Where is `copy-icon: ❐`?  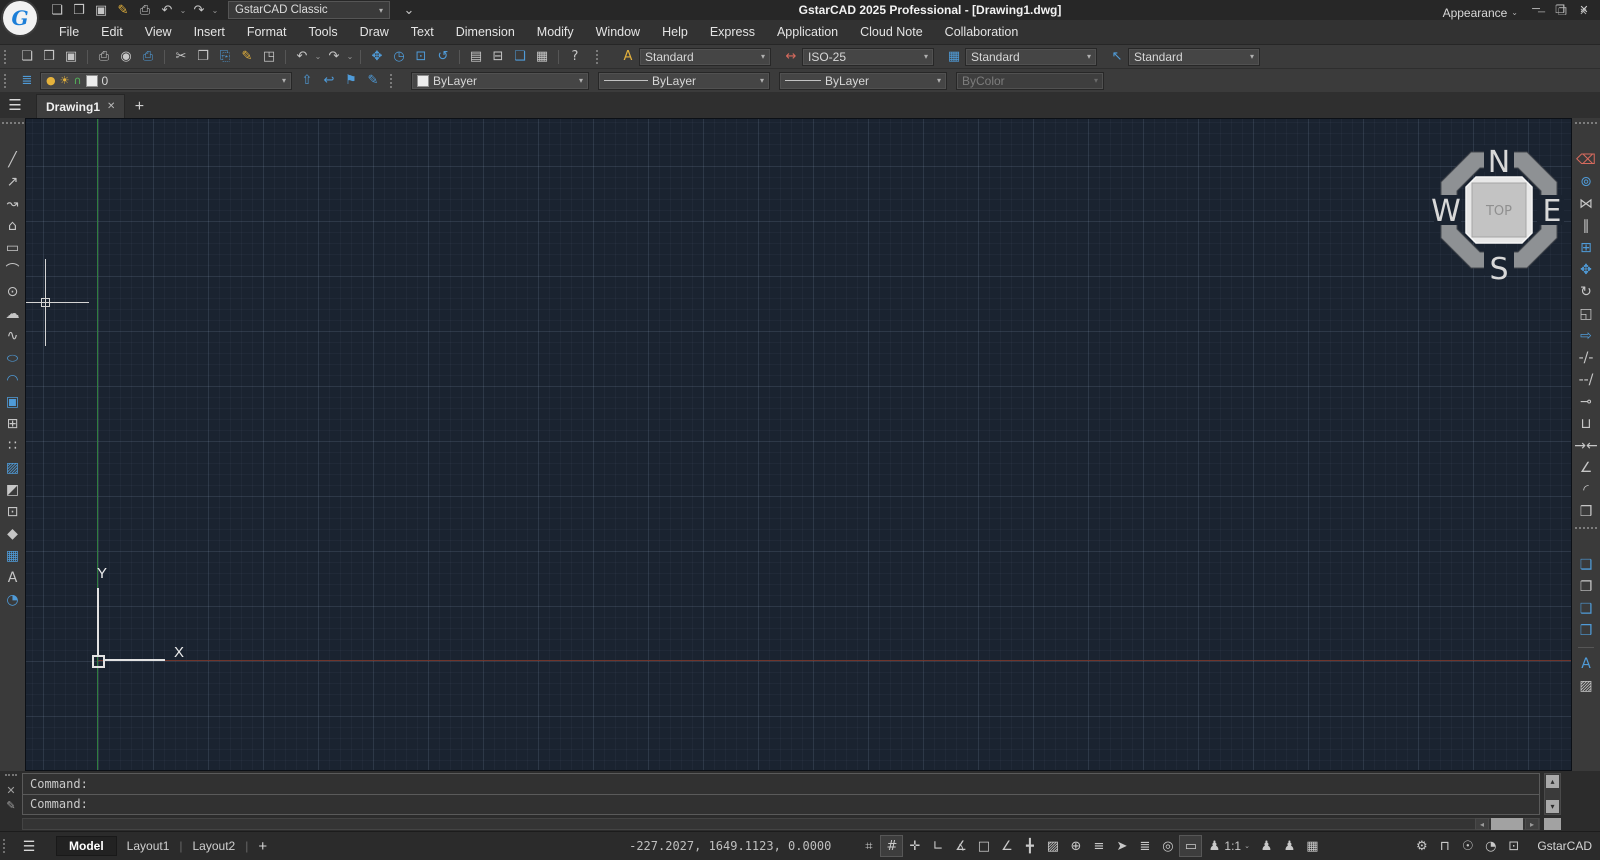 copy-icon: ❐ is located at coordinates (203, 57).